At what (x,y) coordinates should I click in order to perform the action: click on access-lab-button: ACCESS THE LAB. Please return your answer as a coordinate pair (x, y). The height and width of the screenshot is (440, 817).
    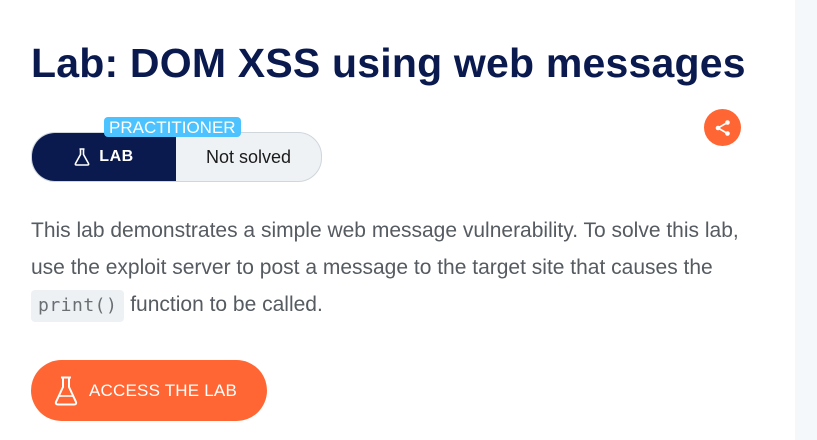
    Looking at the image, I should click on (149, 390).